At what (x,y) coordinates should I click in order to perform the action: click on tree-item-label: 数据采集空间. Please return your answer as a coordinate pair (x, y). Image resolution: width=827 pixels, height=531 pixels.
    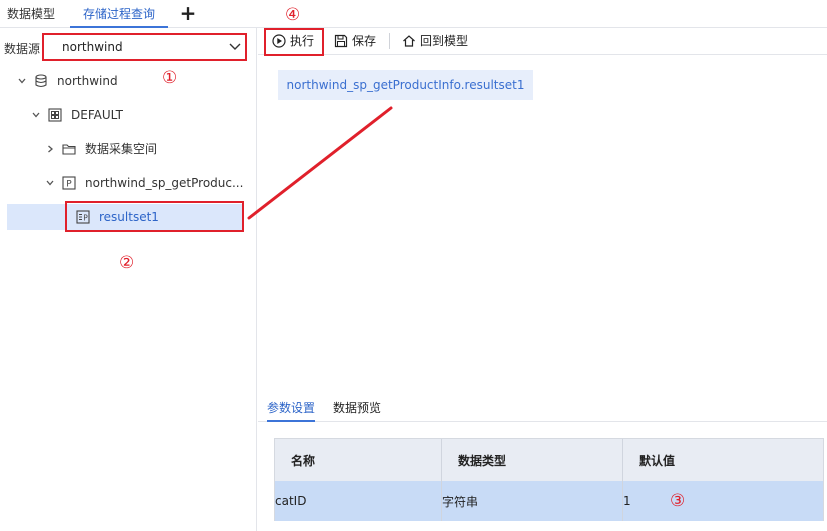
    Looking at the image, I should click on (121, 149).